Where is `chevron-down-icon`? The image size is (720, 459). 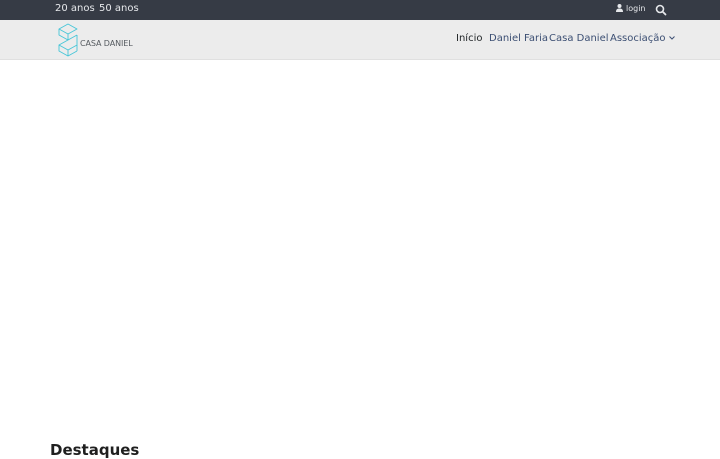
chevron-down-icon is located at coordinates (671, 38).